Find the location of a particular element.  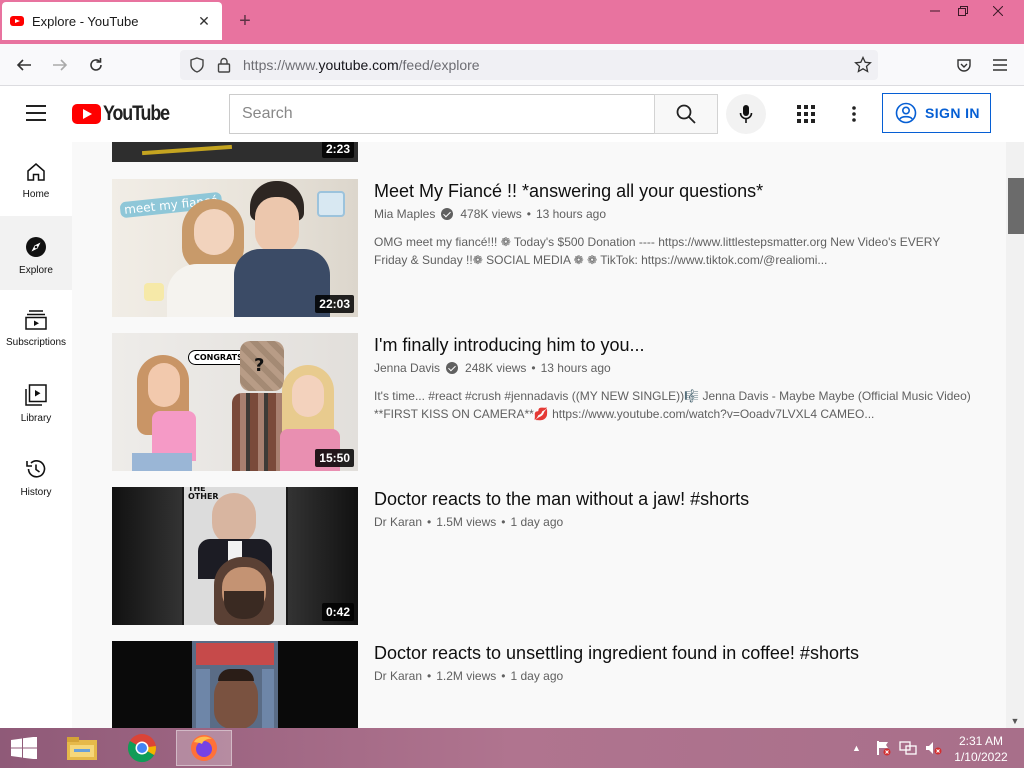

page-scrollbar: ▼ is located at coordinates (1015, 435).